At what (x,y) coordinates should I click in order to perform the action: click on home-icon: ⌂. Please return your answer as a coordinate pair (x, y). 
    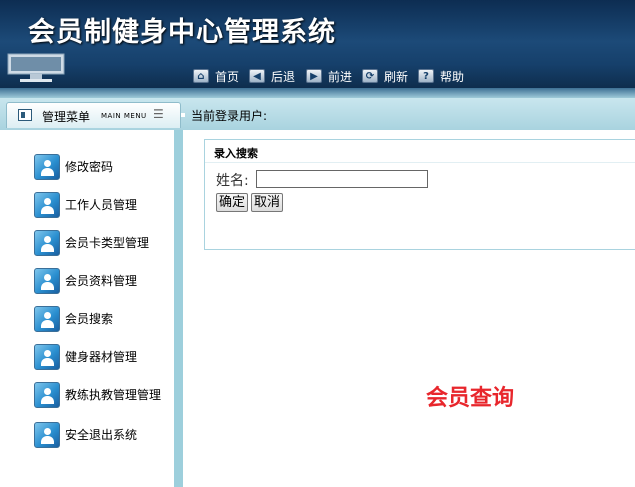
    Looking at the image, I should click on (201, 76).